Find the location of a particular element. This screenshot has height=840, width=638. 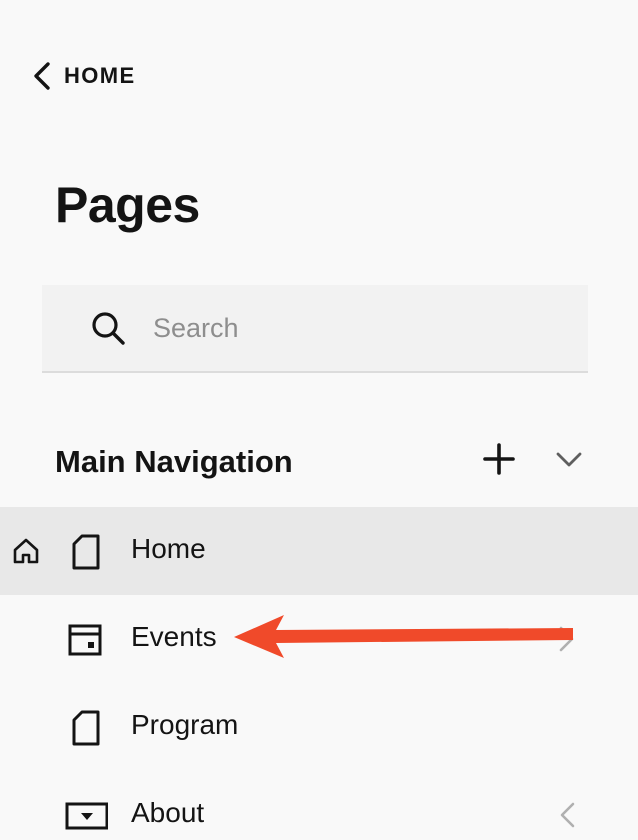

nav-item-label: Program is located at coordinates (185, 724).